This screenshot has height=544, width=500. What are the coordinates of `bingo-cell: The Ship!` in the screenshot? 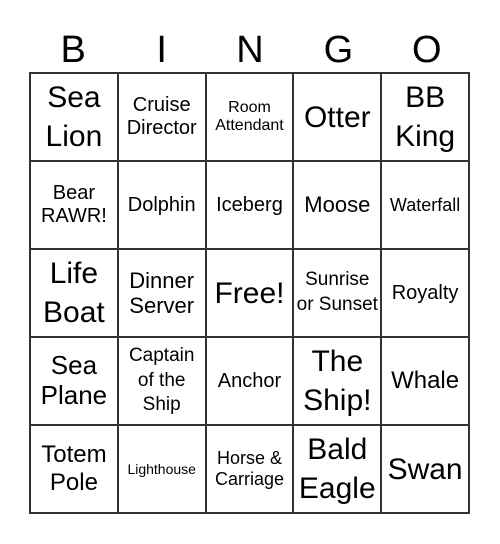 It's located at (337, 381).